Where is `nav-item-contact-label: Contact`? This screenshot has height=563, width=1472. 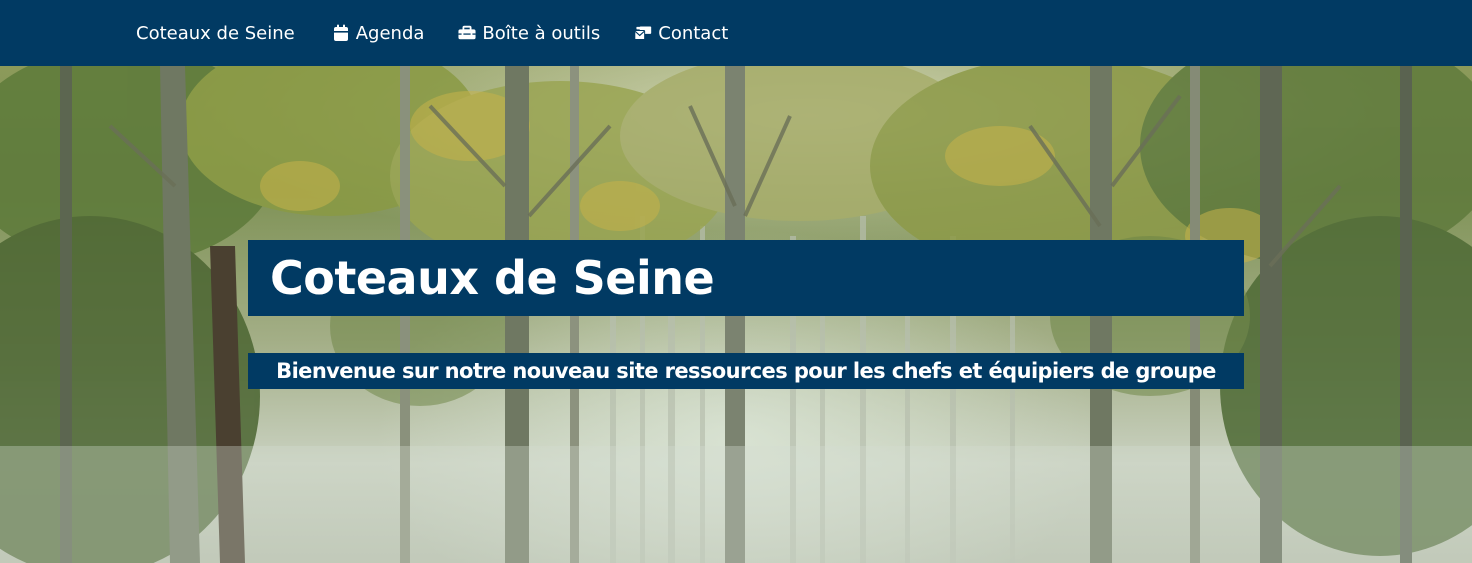 nav-item-contact-label: Contact is located at coordinates (693, 33).